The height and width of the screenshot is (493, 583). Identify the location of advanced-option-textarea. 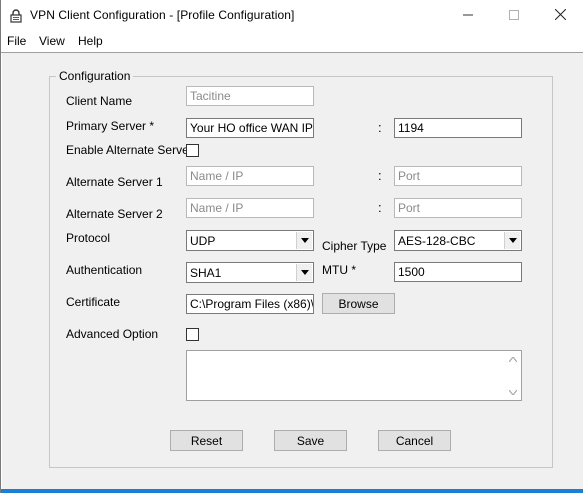
(354, 375).